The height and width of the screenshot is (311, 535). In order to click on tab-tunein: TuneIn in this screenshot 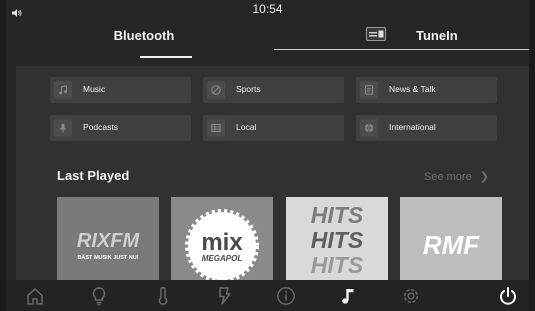, I will do `click(401, 38)`.